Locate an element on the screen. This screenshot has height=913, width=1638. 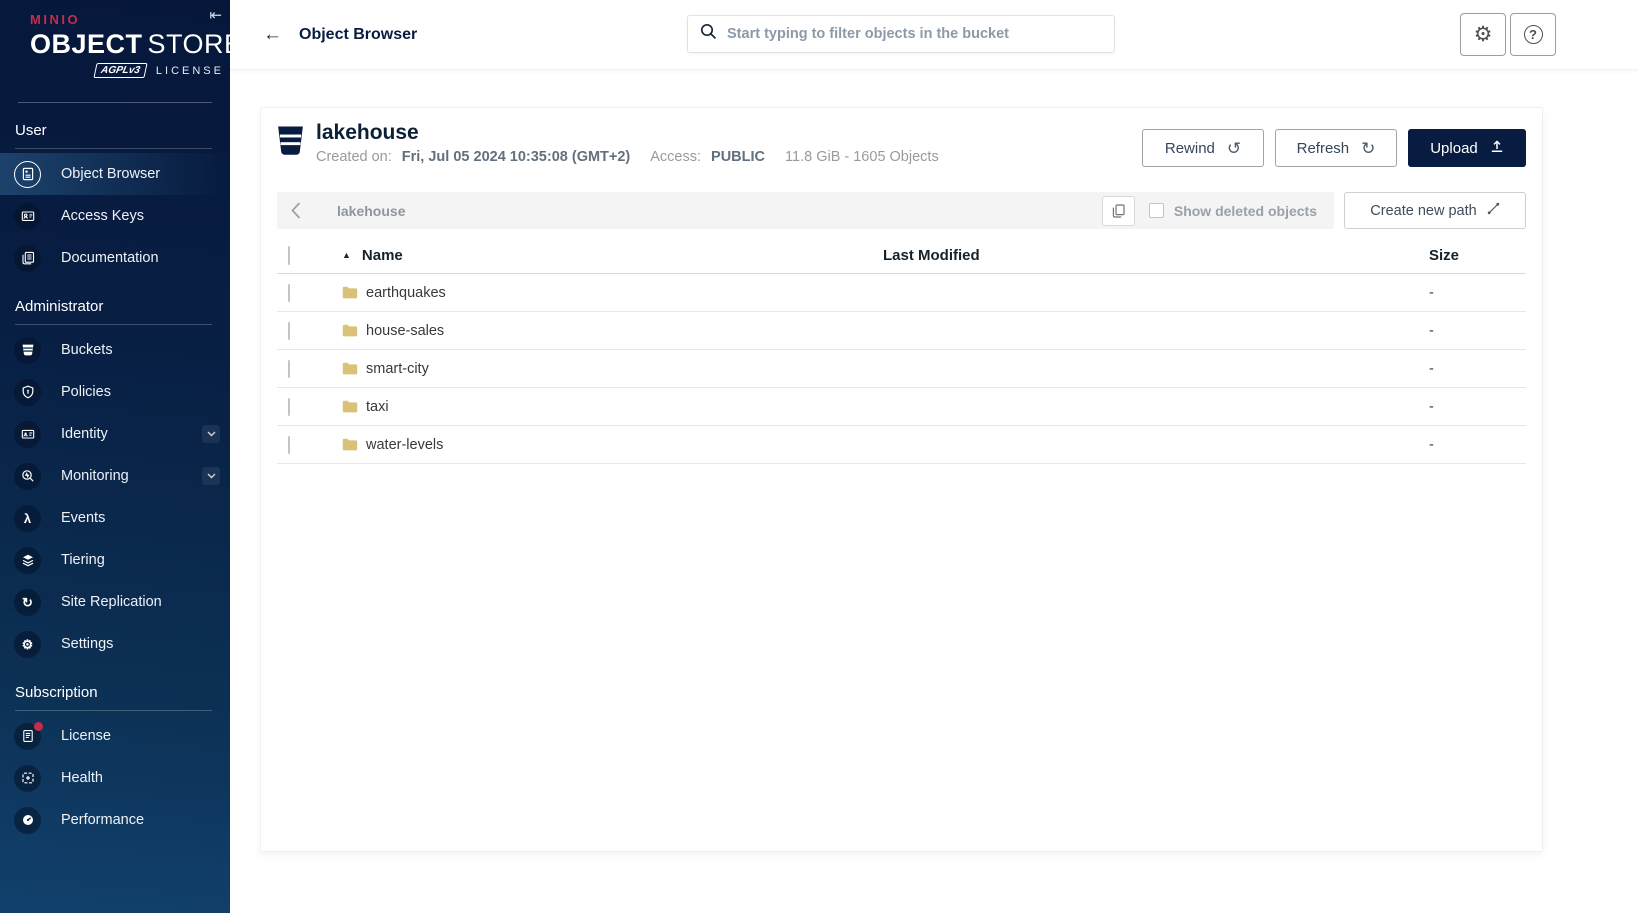
show-deleted-toggle: Show deleted objects is located at coordinates (1232, 210).